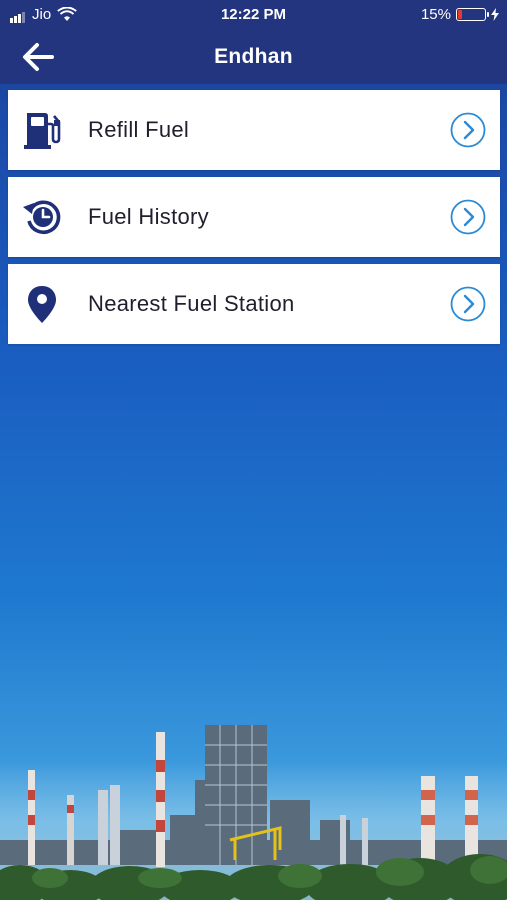 Image resolution: width=507 pixels, height=900 pixels. Describe the element at coordinates (435, 14) in the screenshot. I see `battery-percent: 15%` at that location.